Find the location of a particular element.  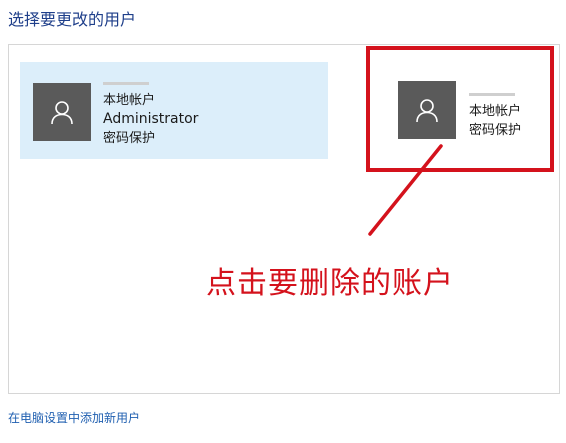

user-info: 本地帐户 密码保护 is located at coordinates (495, 111).